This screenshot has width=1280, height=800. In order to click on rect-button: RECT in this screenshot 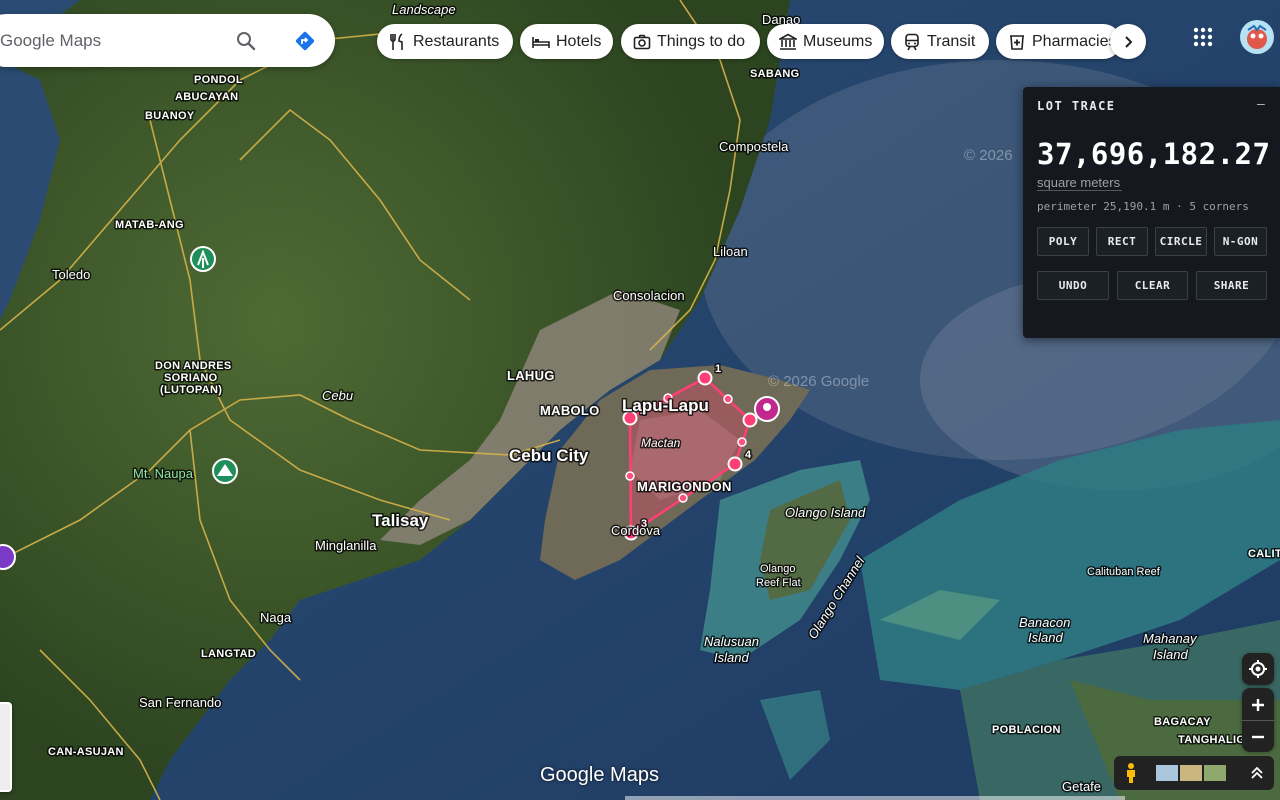, I will do `click(1122, 241)`.